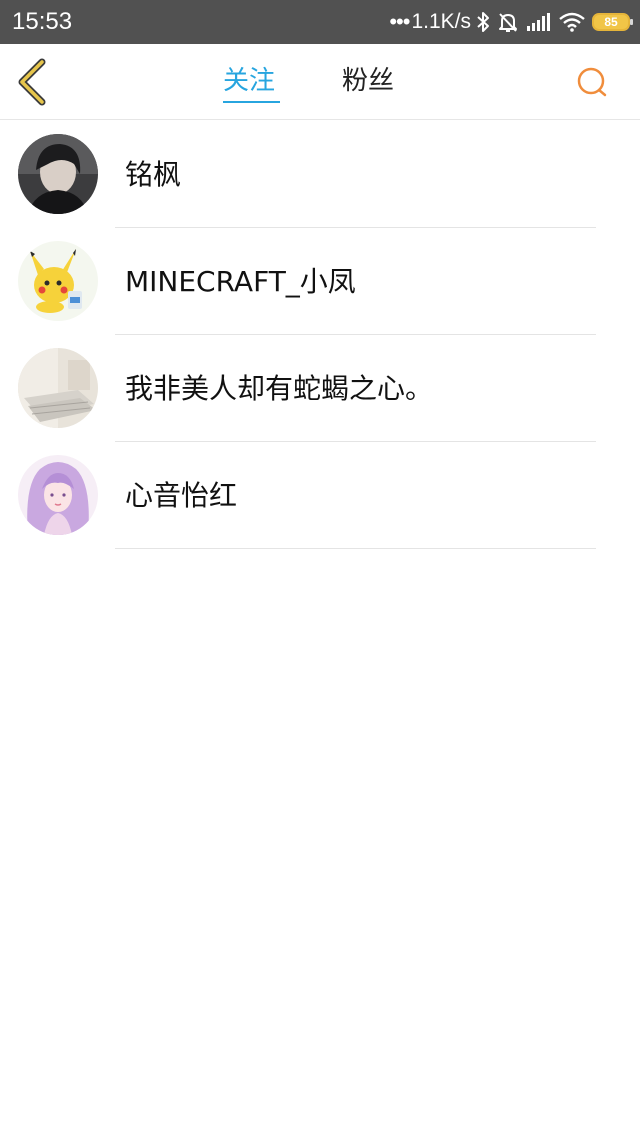 Image resolution: width=640 pixels, height=1138 pixels. What do you see at coordinates (572, 22) in the screenshot?
I see `wifi-icon` at bounding box center [572, 22].